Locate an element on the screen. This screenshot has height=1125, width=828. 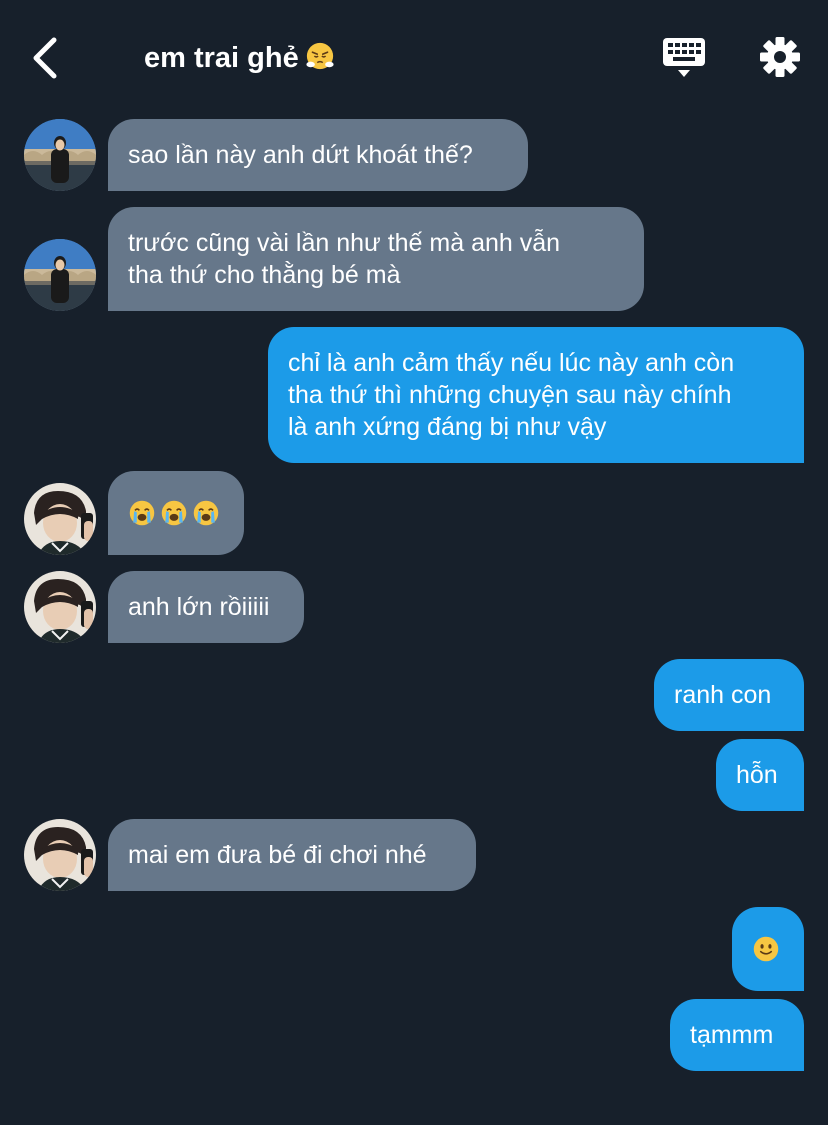
message-text-line: tha thứ cho thằng bé mà is located at coordinates (264, 275).